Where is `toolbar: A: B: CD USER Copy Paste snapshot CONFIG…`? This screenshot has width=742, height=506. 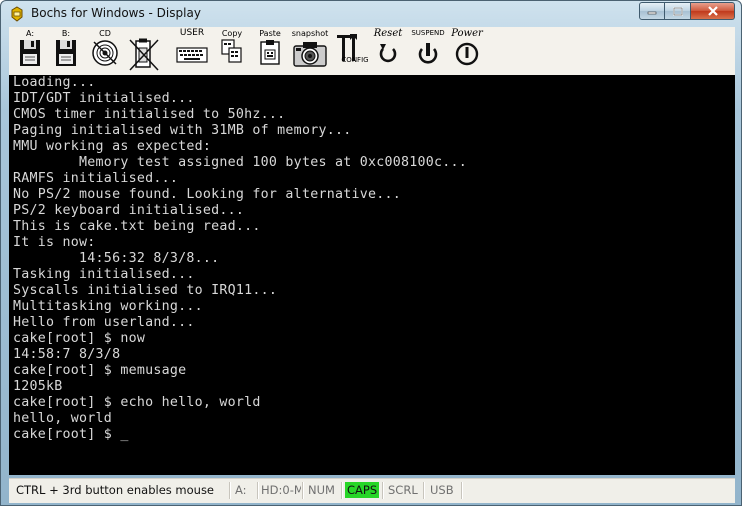 toolbar: A: B: CD USER Copy Paste snapshot CONFIG… is located at coordinates (372, 51).